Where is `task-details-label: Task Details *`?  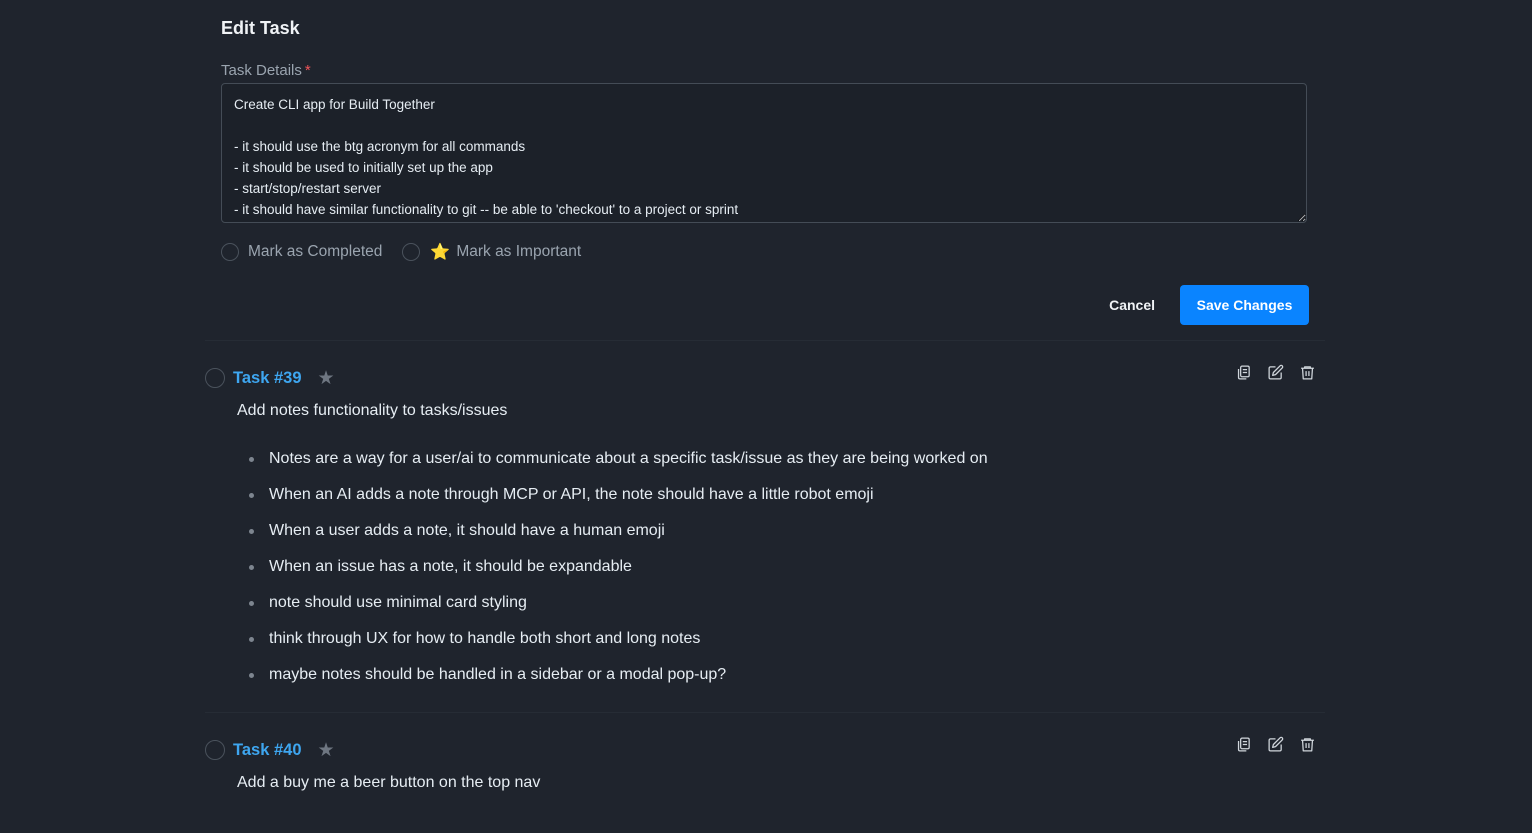 task-details-label: Task Details * is located at coordinates (266, 70).